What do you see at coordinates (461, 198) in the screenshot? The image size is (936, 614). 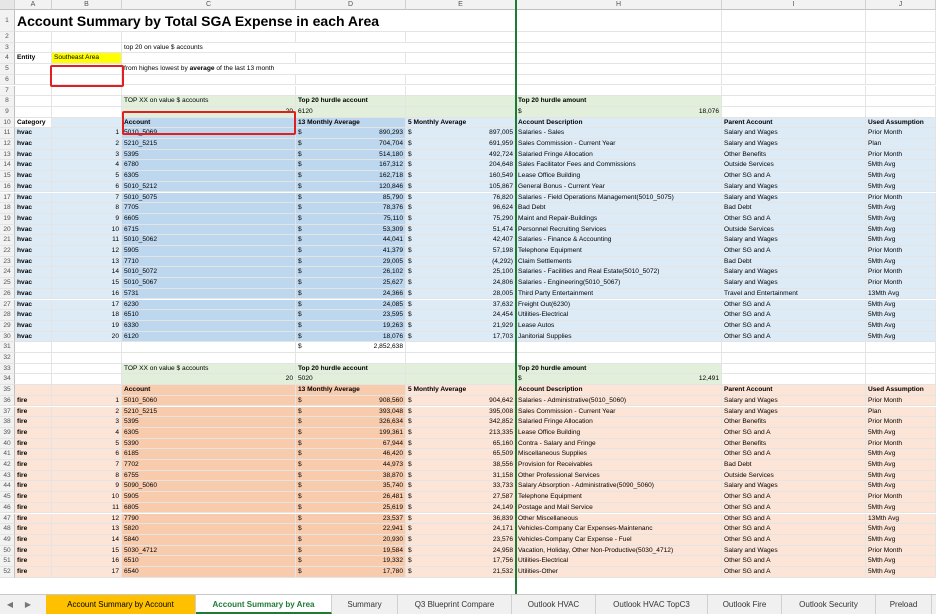 I see `avg-5-month-cell: $76,820` at bounding box center [461, 198].